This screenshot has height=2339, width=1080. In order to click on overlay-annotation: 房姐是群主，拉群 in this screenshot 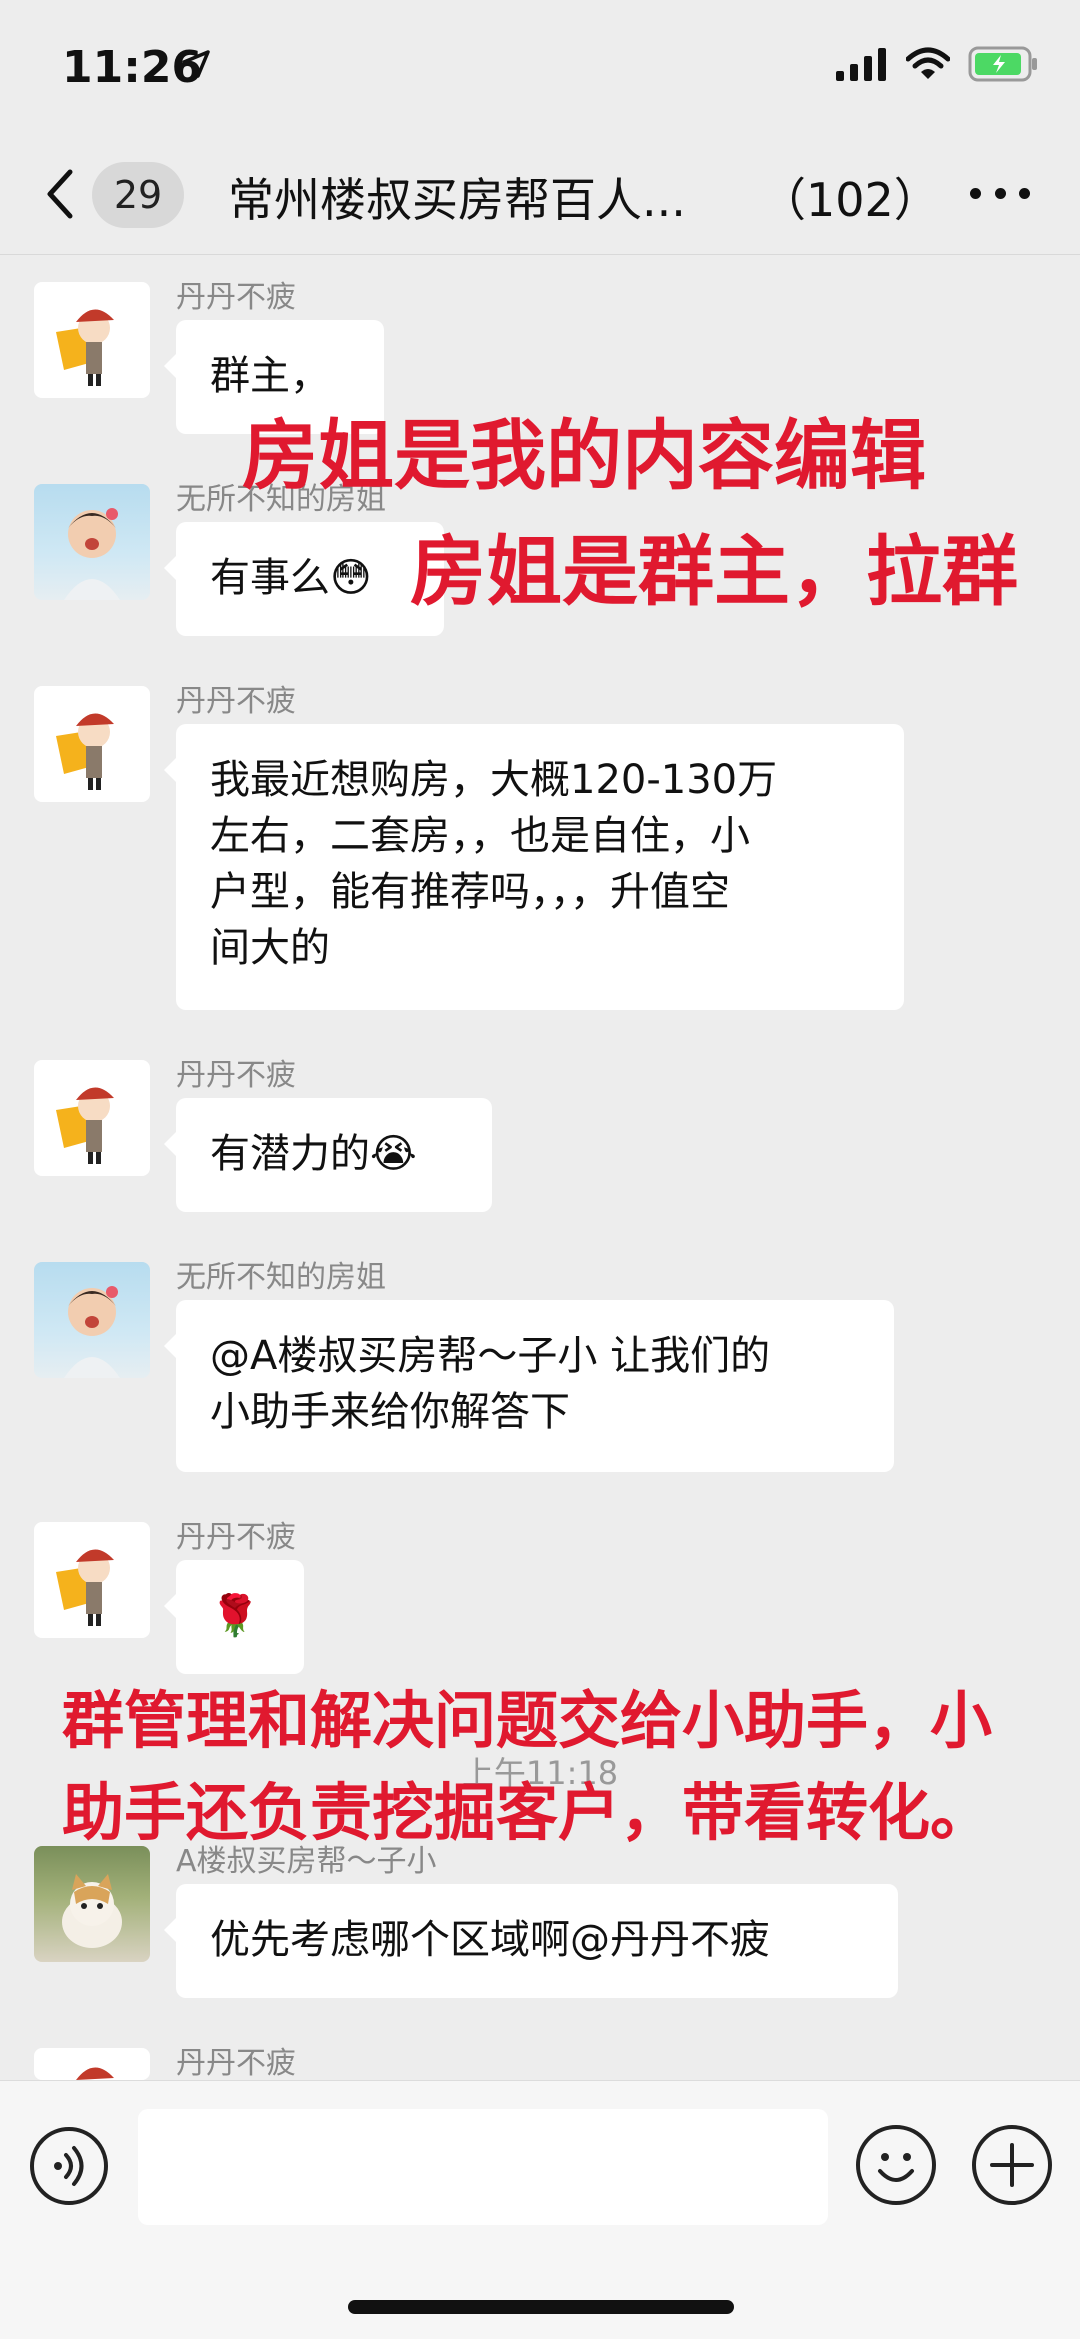, I will do `click(714, 571)`.